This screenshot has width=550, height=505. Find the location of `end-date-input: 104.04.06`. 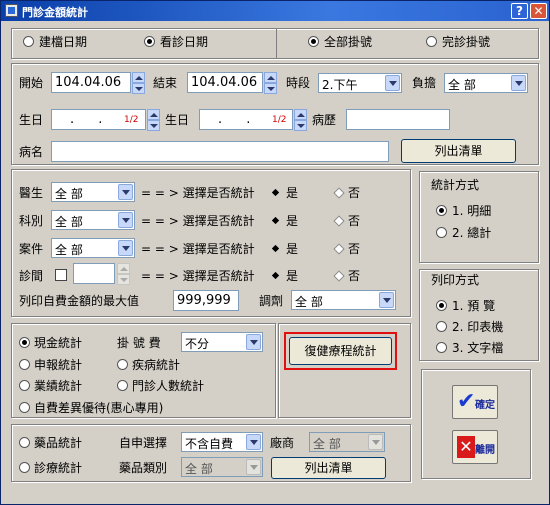

end-date-input: 104.04.06 is located at coordinates (225, 82).